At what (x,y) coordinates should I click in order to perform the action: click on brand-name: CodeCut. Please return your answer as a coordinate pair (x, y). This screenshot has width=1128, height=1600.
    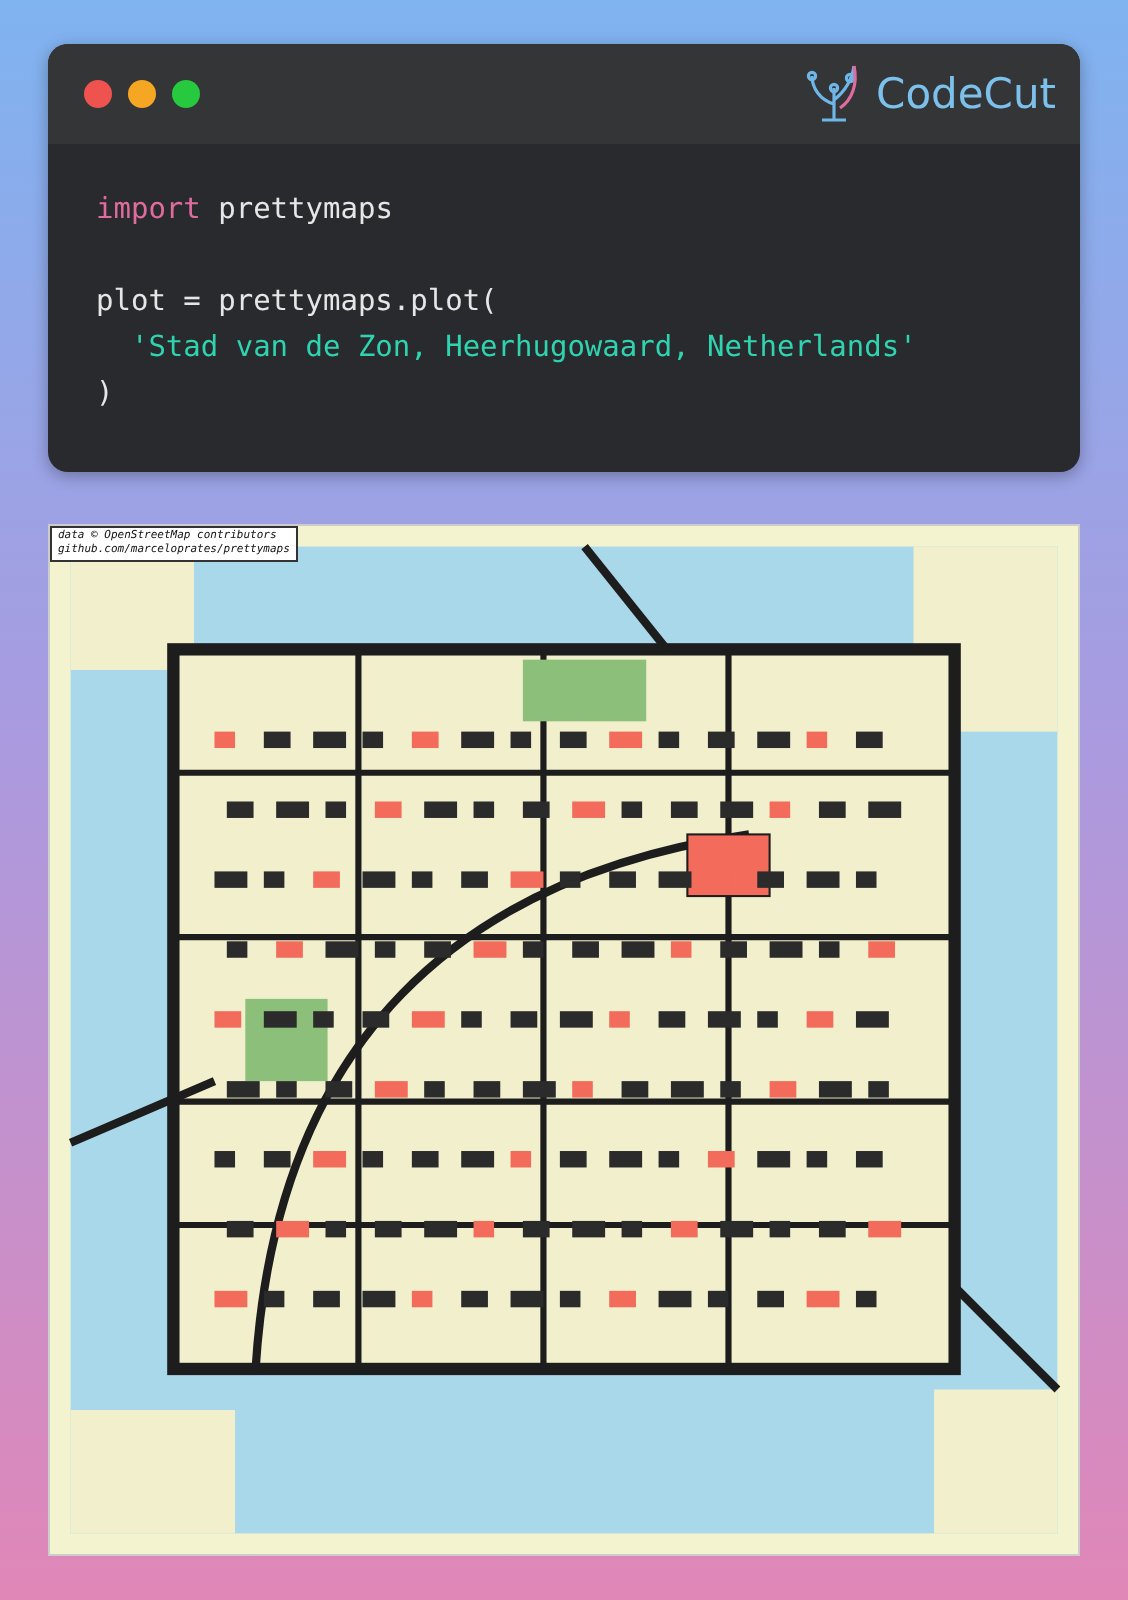
    Looking at the image, I should click on (966, 94).